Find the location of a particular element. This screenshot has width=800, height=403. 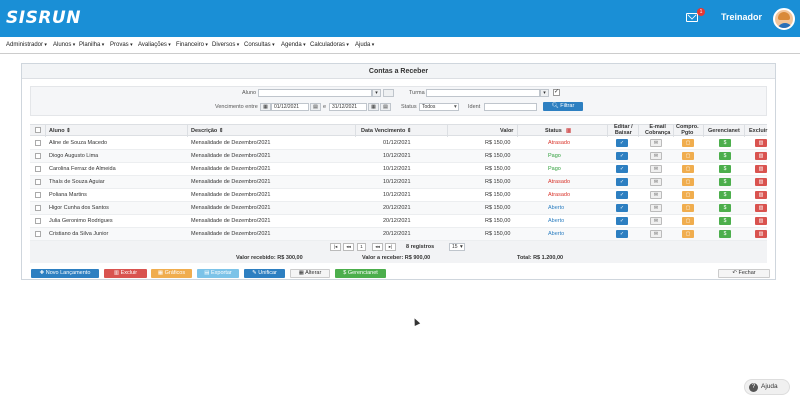

menu-alunos: Alunos is located at coordinates (64, 45).